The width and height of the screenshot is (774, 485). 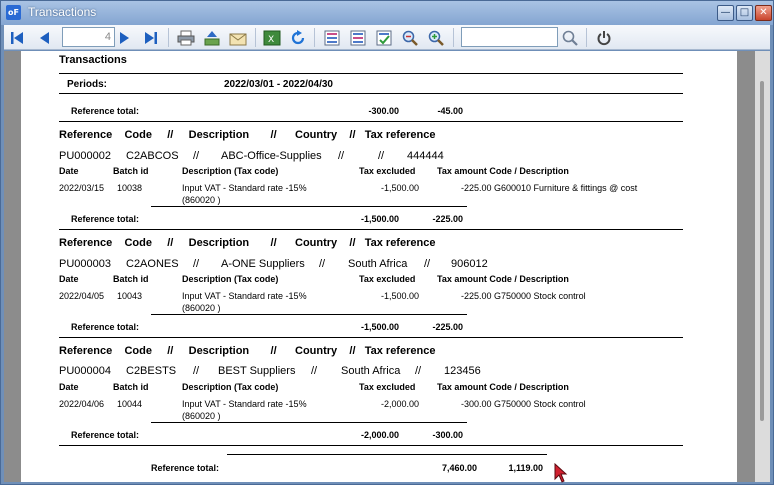 I want to click on row-date: 2022/03/15, so click(x=82, y=188).